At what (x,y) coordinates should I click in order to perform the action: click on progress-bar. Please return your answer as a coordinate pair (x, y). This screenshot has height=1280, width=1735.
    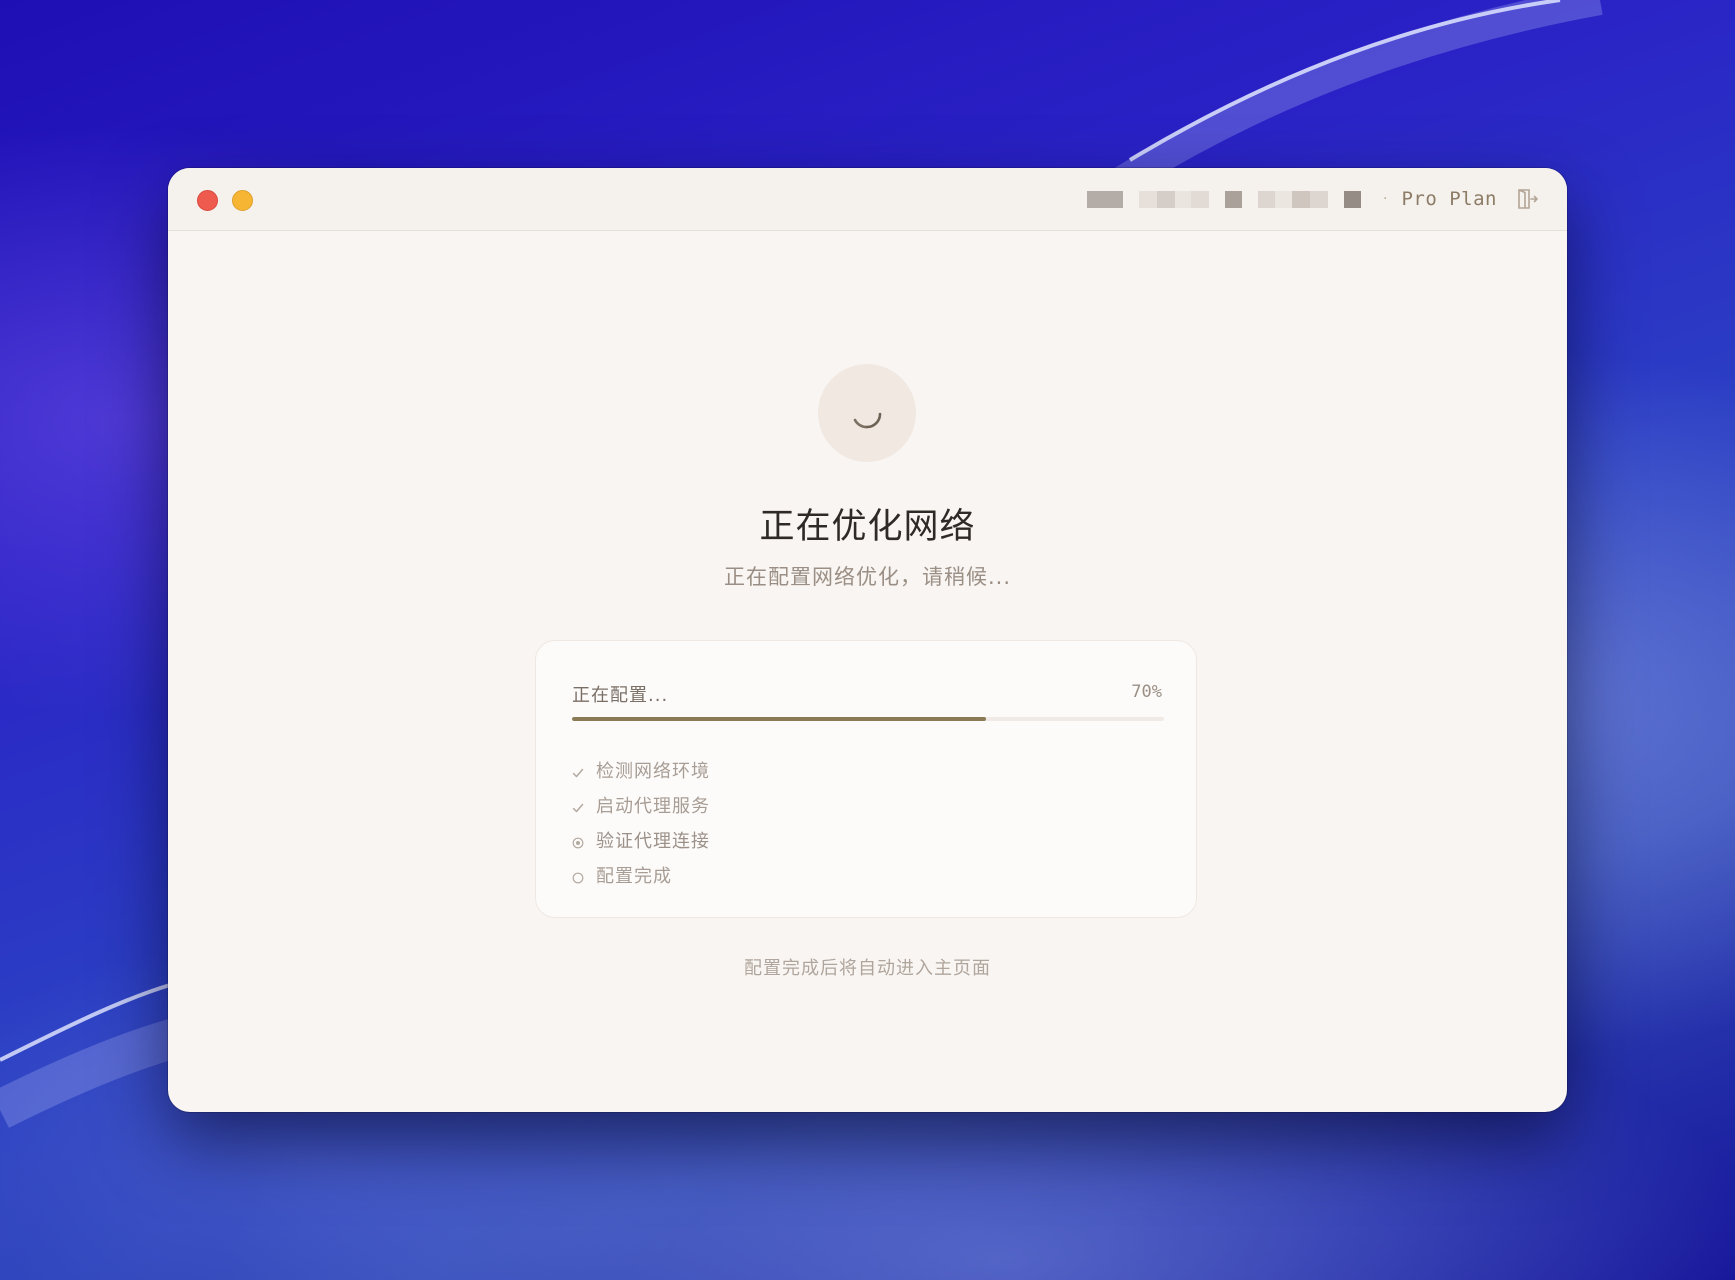
    Looking at the image, I should click on (868, 719).